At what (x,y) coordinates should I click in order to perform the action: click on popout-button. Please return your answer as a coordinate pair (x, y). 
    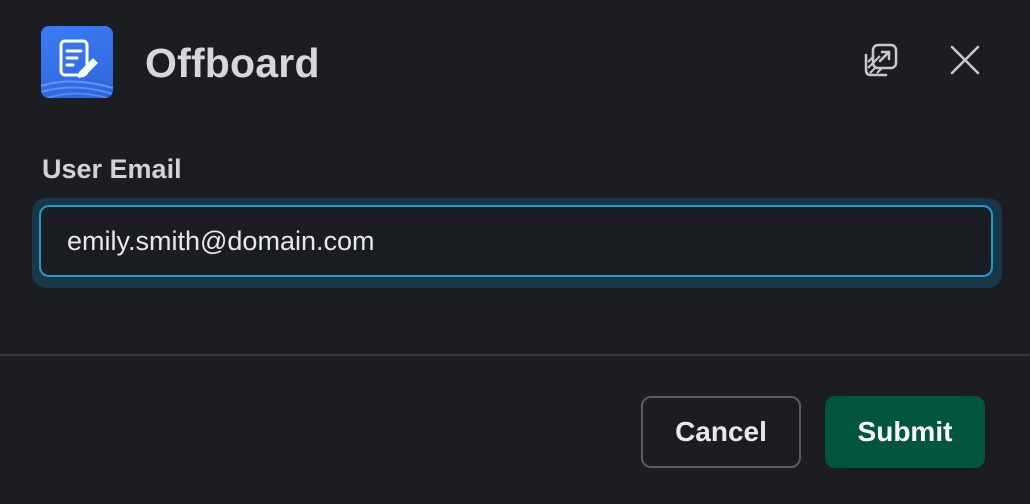
    Looking at the image, I should click on (881, 62).